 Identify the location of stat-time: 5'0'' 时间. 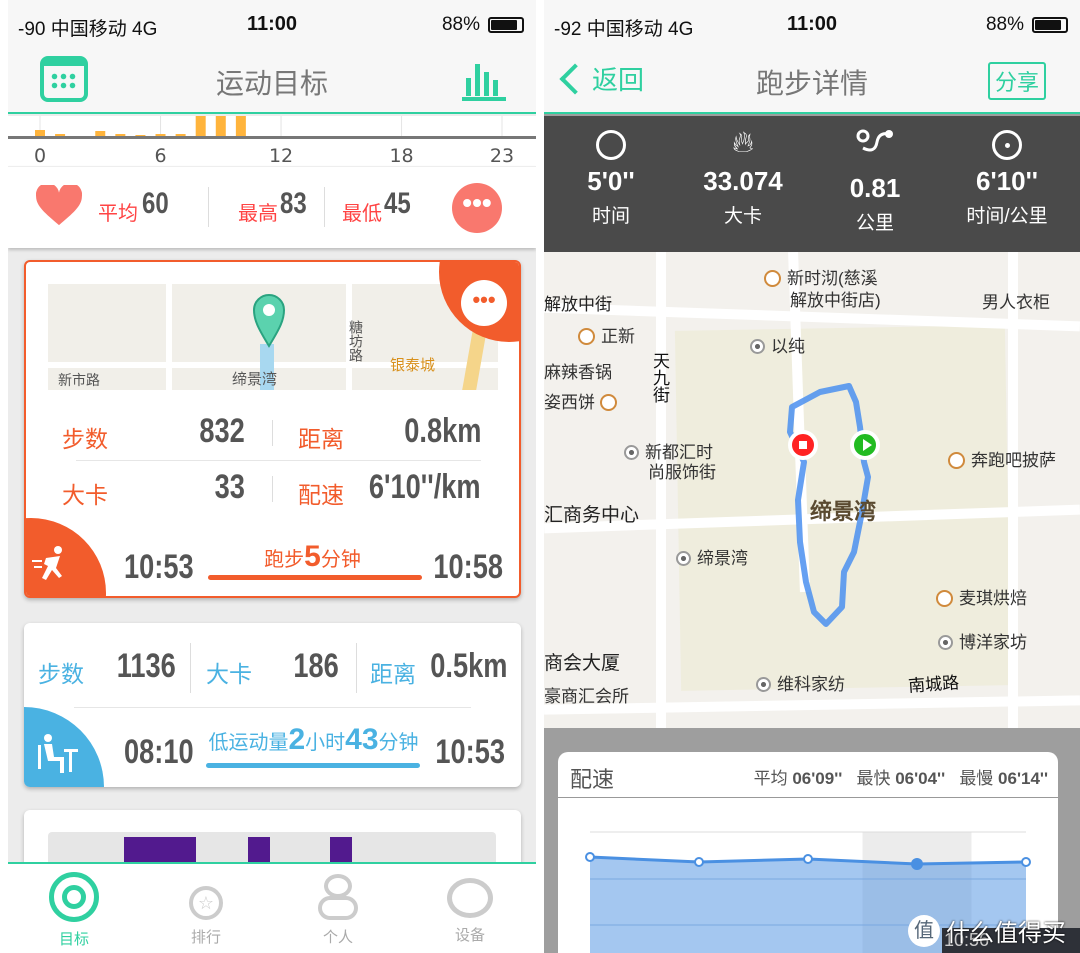
(611, 175).